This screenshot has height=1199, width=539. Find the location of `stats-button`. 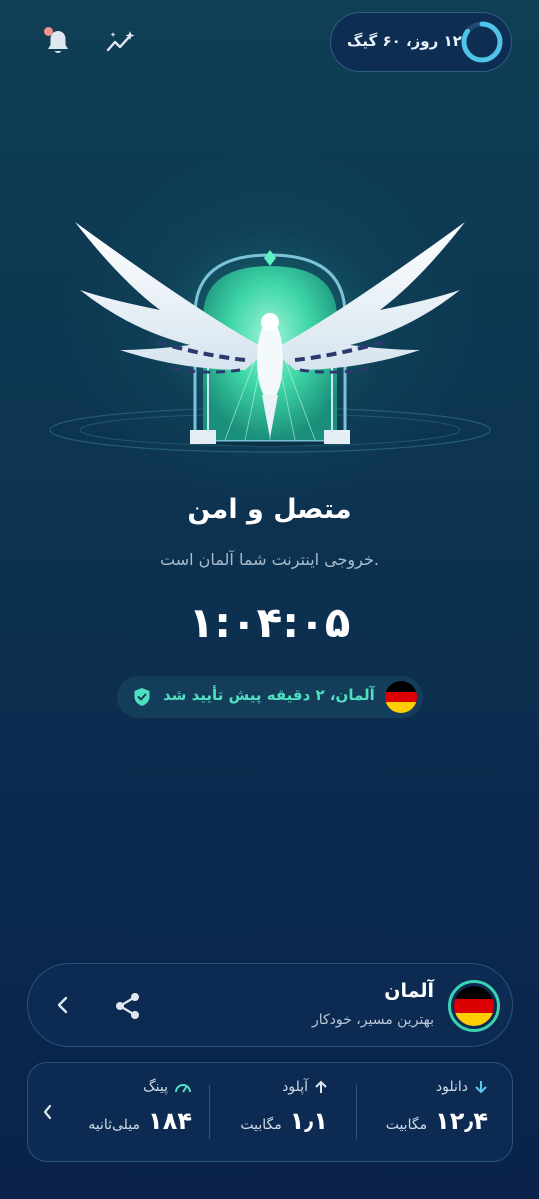

stats-button is located at coordinates (121, 42).